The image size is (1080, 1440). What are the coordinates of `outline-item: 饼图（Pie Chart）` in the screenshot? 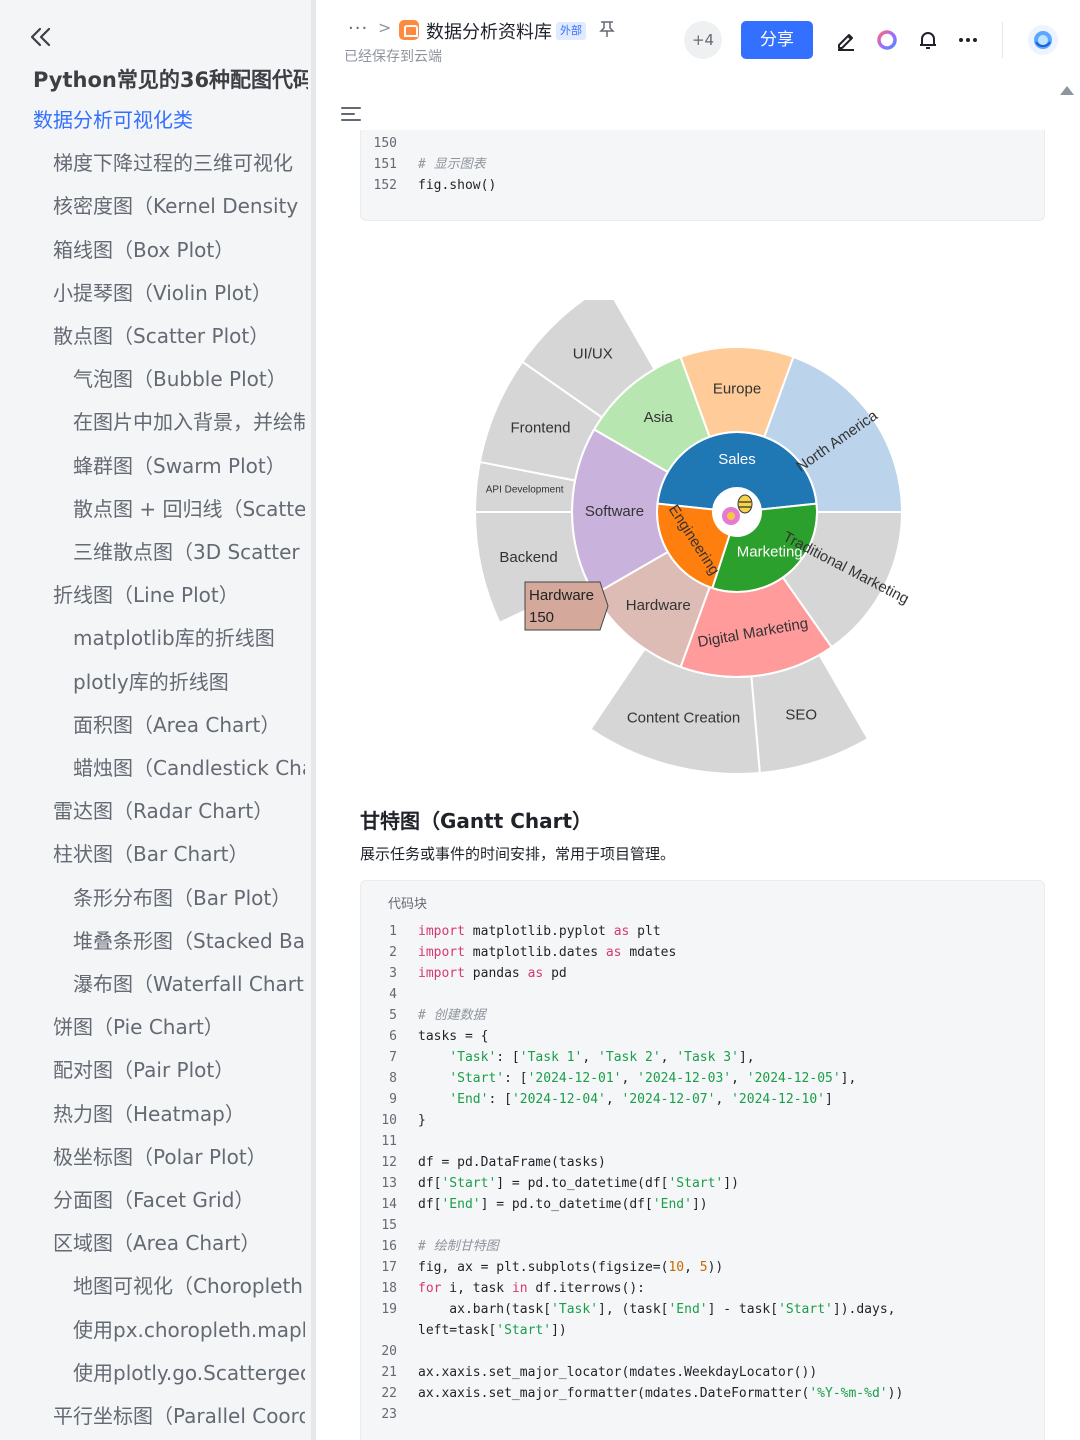 It's located at (152, 1027).